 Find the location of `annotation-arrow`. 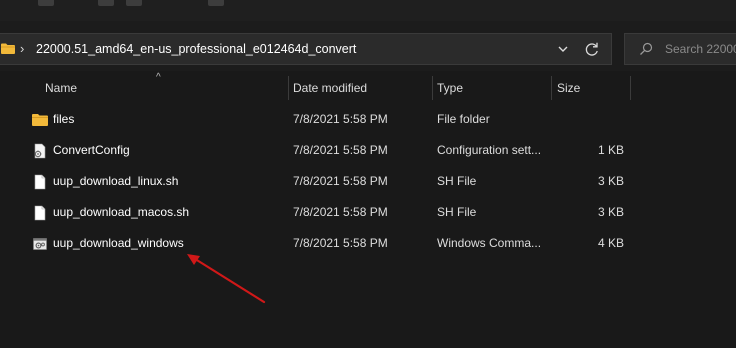

annotation-arrow is located at coordinates (226, 279).